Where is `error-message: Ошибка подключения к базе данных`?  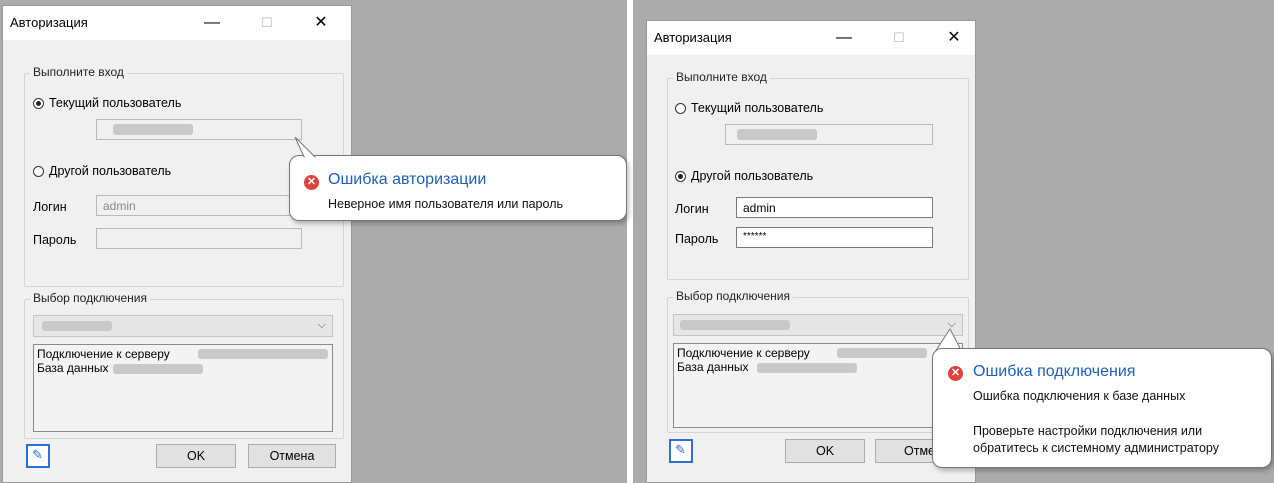
error-message: Ошибка подключения к базе данных is located at coordinates (1079, 396).